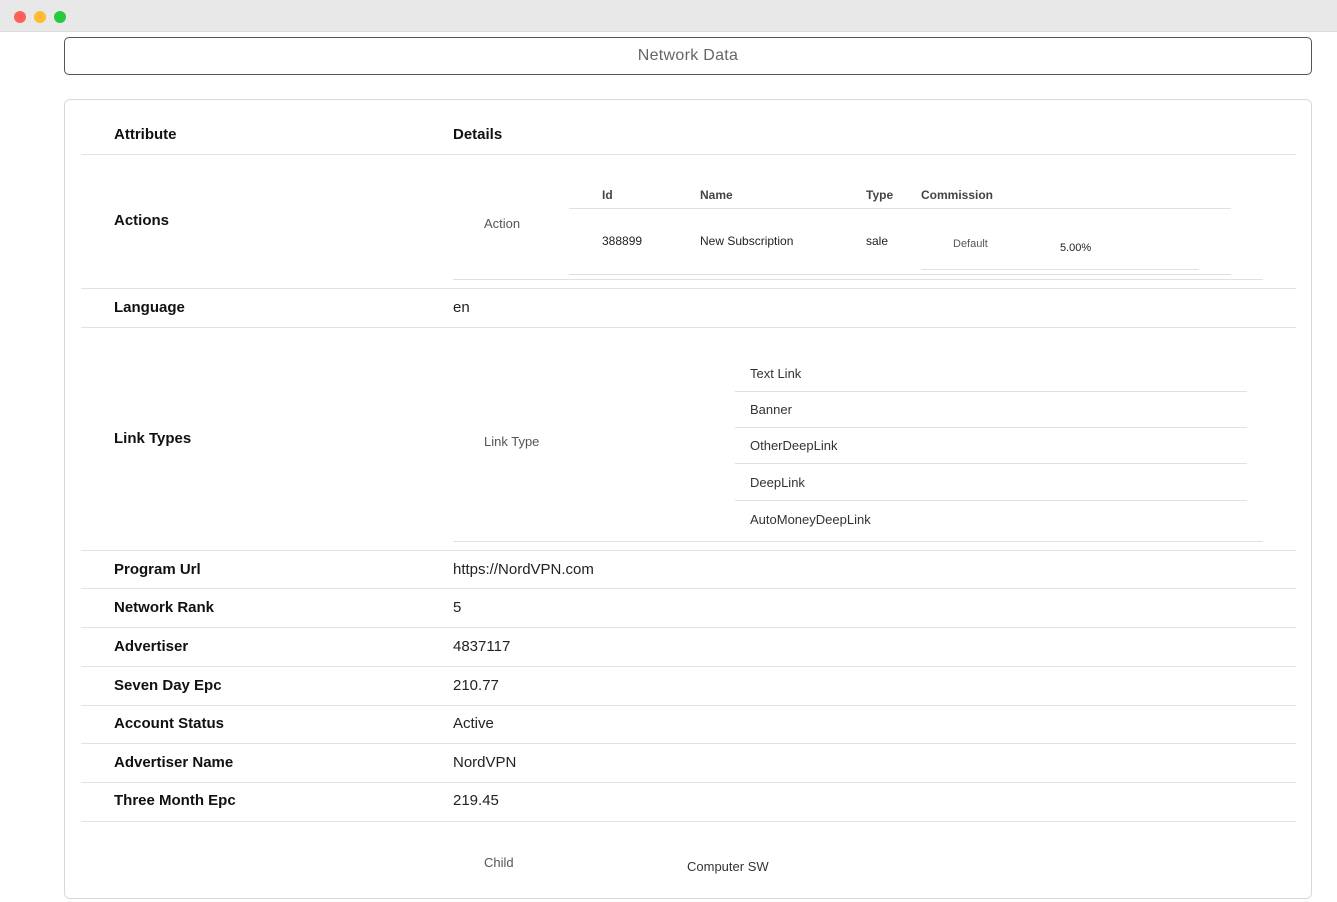 The height and width of the screenshot is (902, 1337). Describe the element at coordinates (622, 241) in the screenshot. I see `action-id: 388899` at that location.